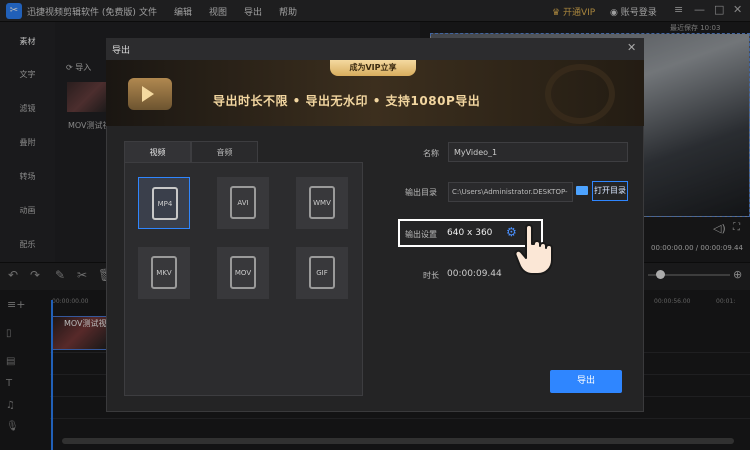 This screenshot has height=450, width=750. Describe the element at coordinates (347, 101) in the screenshot. I see `banner-text: 导出时长不限 • 导出无水印 • 支持1080P导出` at that location.